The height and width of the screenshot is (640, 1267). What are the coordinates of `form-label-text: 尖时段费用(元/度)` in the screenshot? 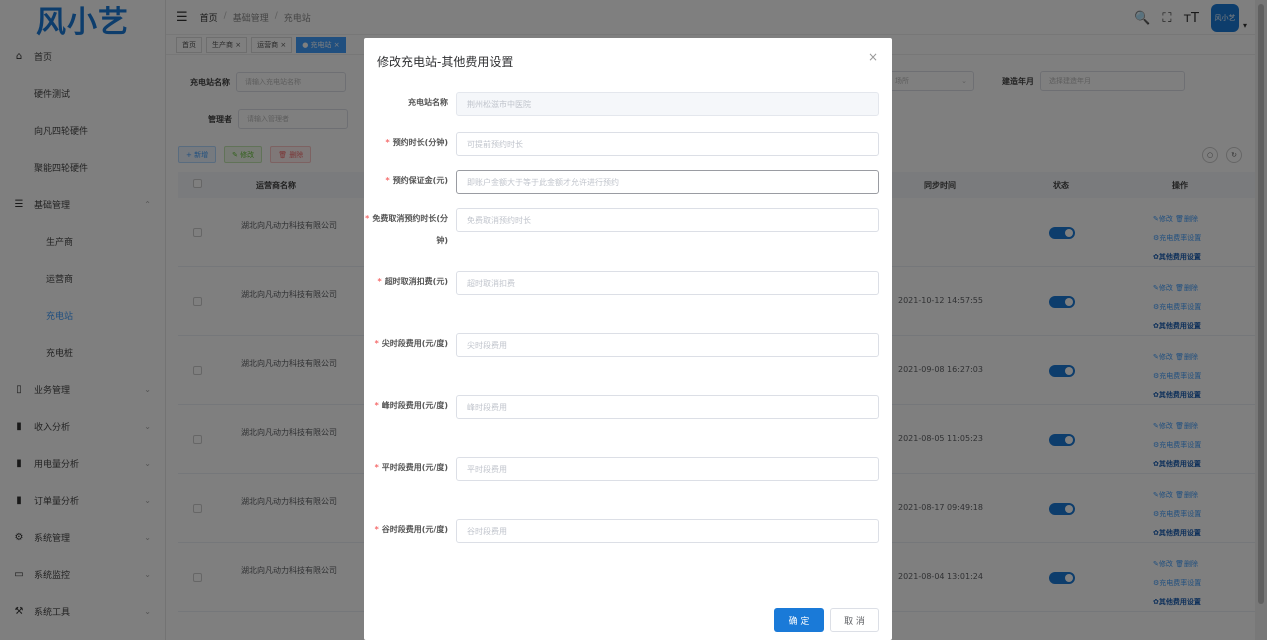 It's located at (414, 343).